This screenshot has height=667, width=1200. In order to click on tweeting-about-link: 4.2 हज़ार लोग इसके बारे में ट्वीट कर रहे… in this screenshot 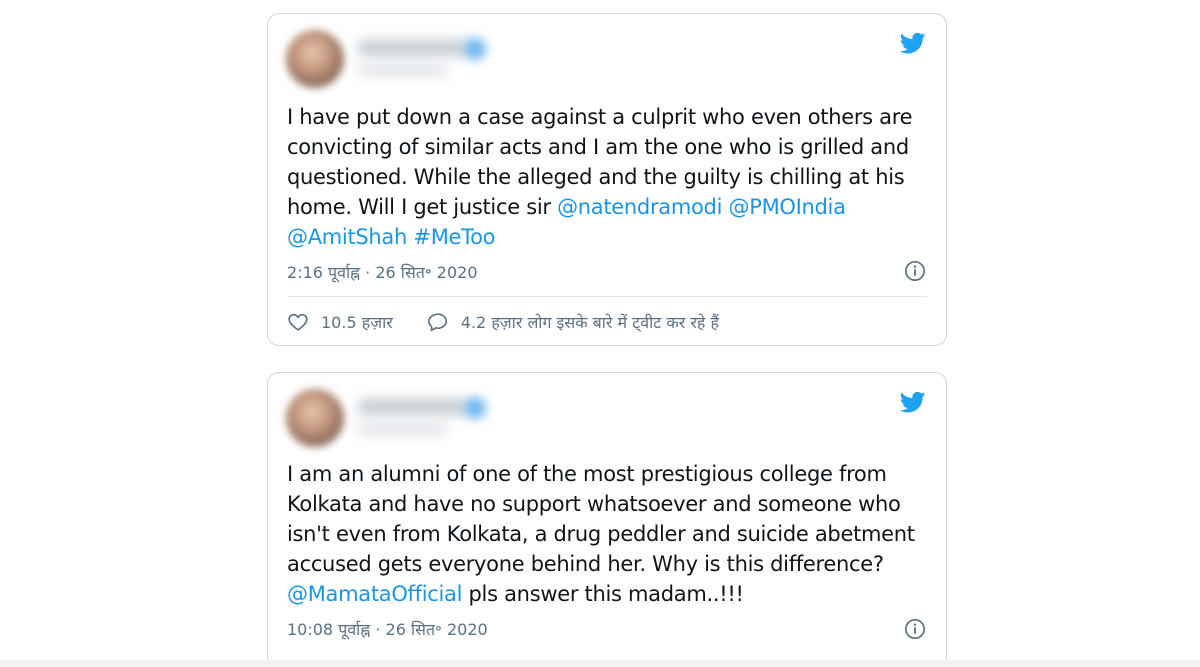, I will do `click(573, 322)`.